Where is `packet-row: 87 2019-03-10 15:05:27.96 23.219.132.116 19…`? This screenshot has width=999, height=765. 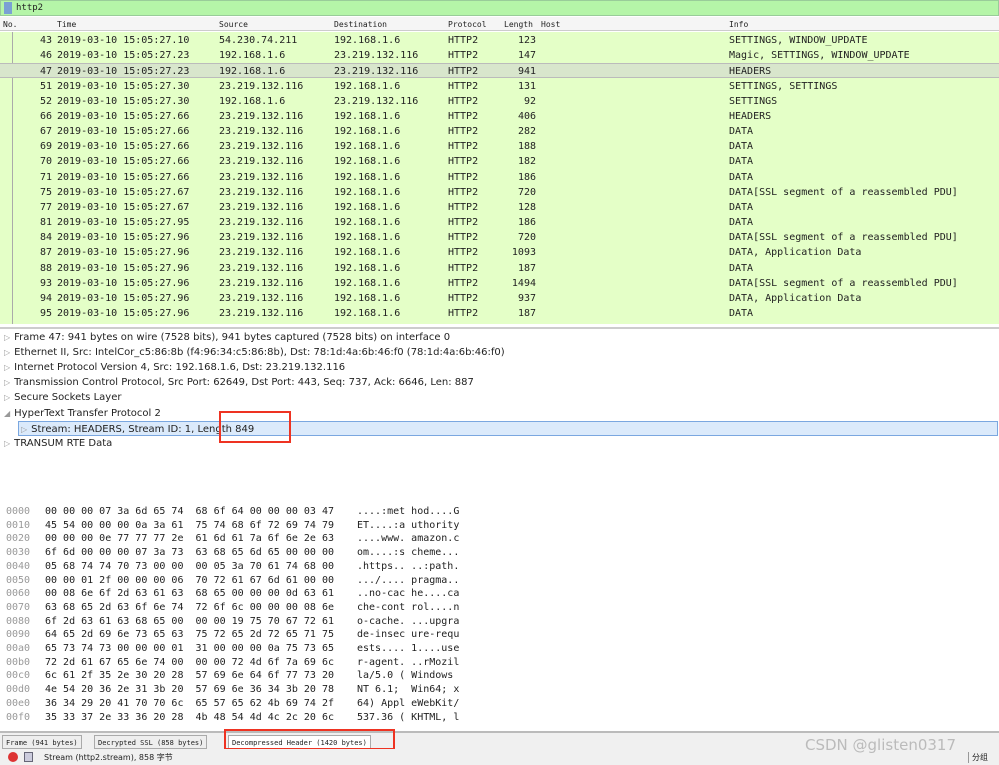
packet-row: 87 2019-03-10 15:05:27.96 23.219.132.116 19… is located at coordinates (499, 252).